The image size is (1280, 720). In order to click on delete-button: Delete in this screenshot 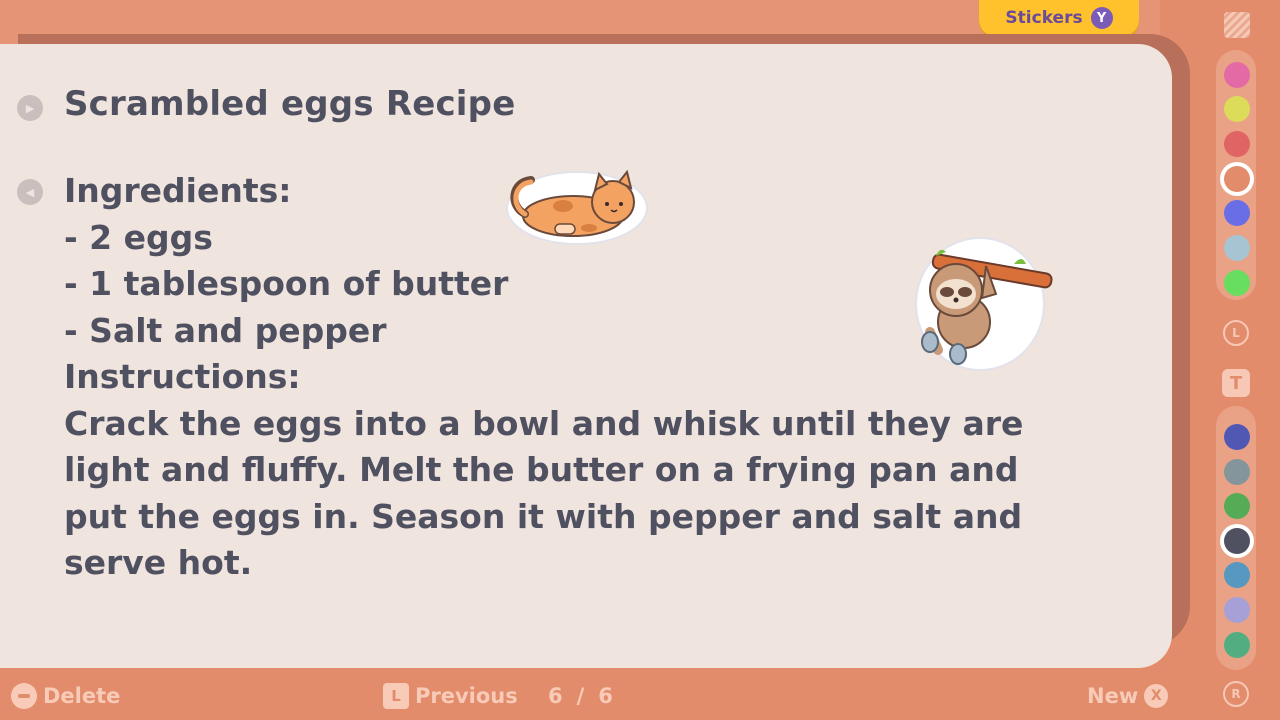, I will do `click(65, 696)`.